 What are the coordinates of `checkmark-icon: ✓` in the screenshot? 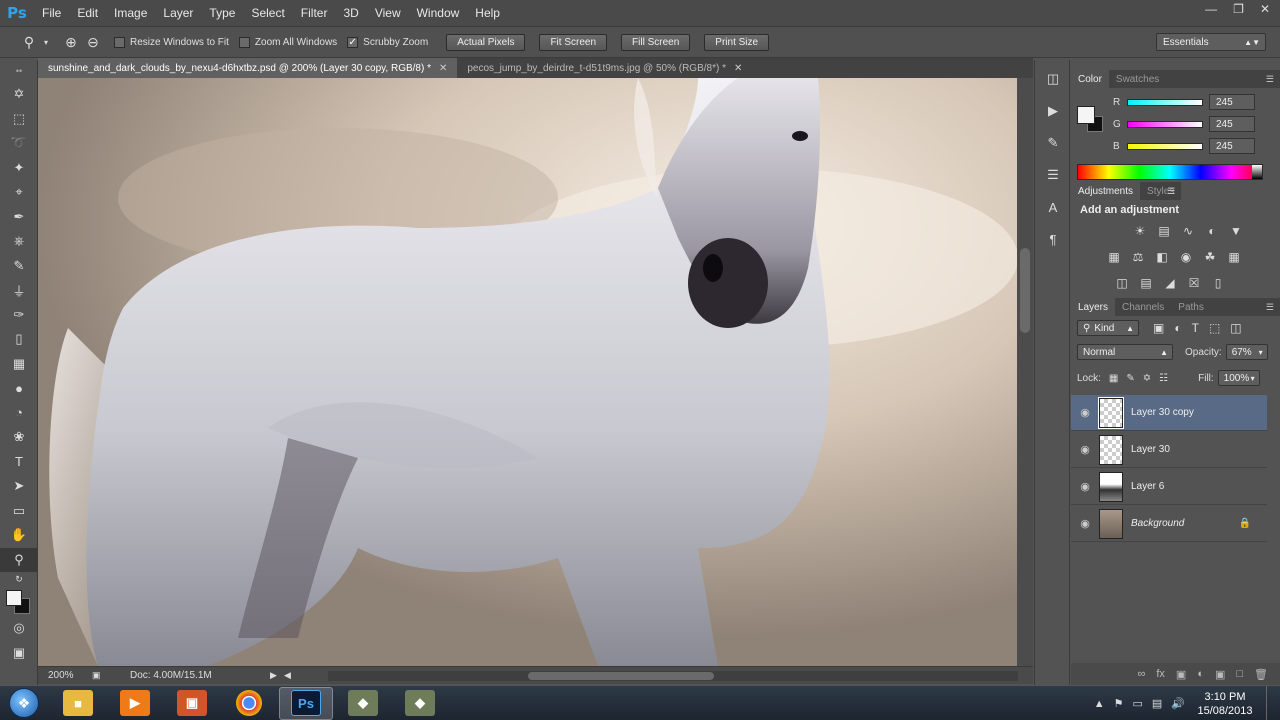 It's located at (353, 42).